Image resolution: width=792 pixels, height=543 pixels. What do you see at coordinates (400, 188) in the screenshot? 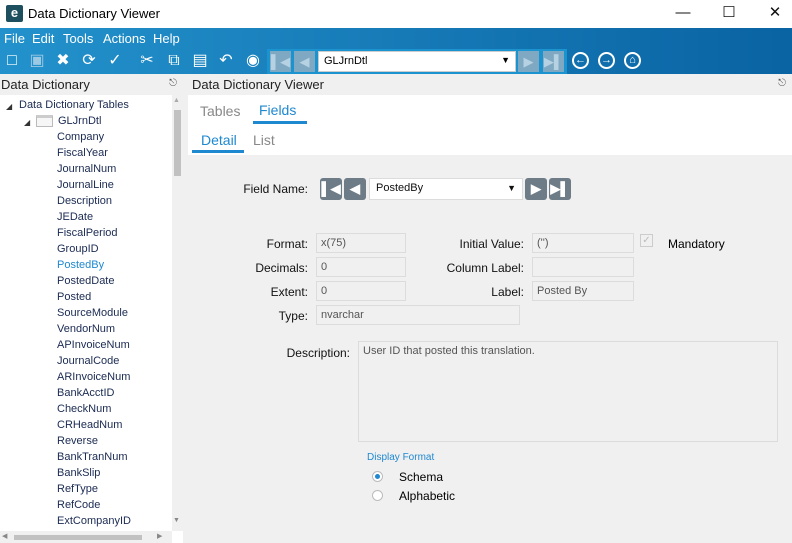
I see `field-name-value: PostedBy` at bounding box center [400, 188].